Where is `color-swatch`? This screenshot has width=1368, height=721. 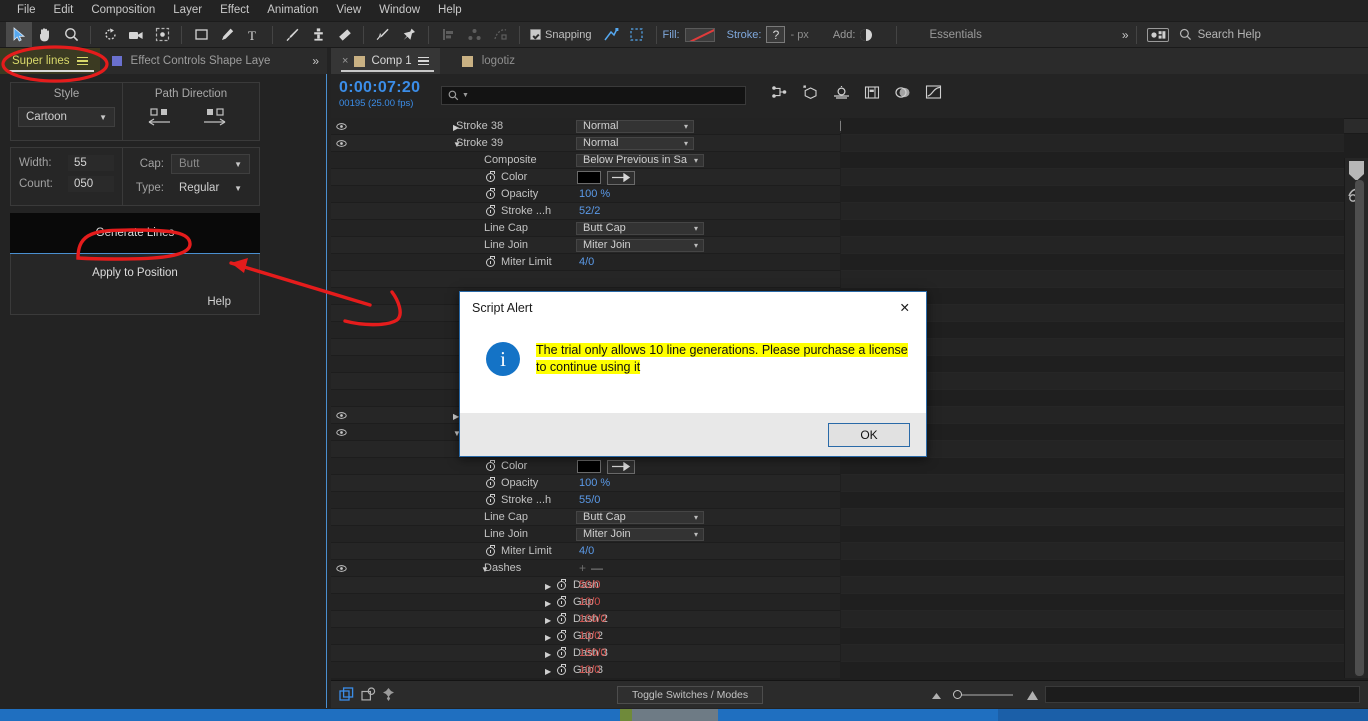
color-swatch is located at coordinates (589, 466).